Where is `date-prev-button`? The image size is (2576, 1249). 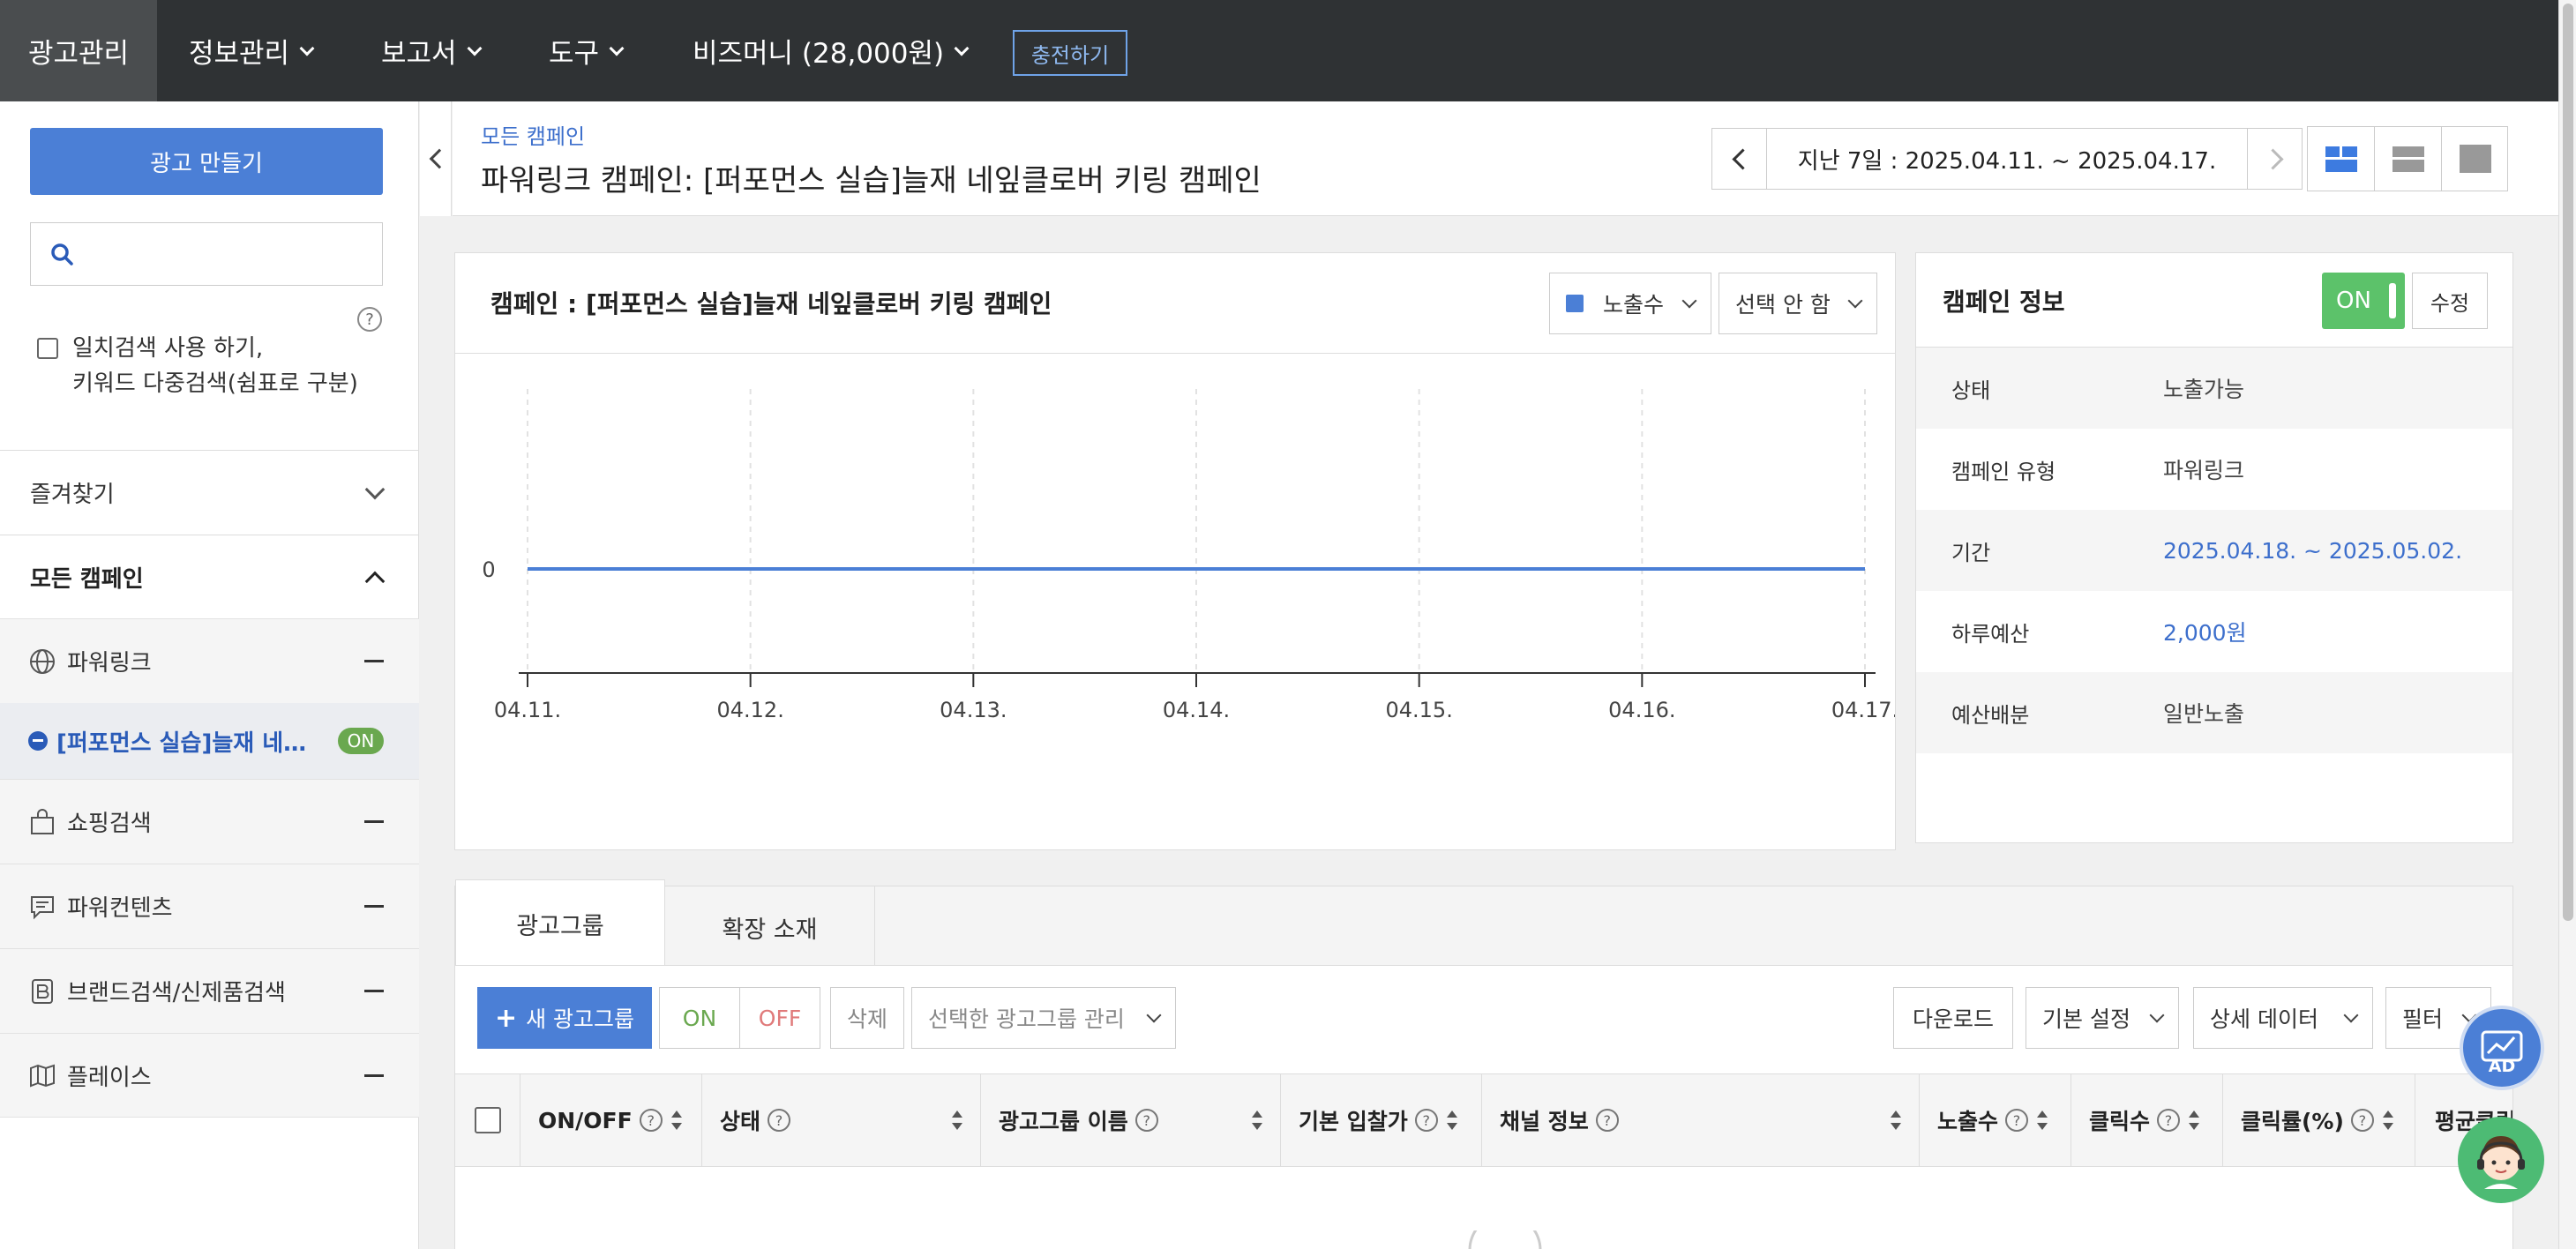
date-prev-button is located at coordinates (1740, 159).